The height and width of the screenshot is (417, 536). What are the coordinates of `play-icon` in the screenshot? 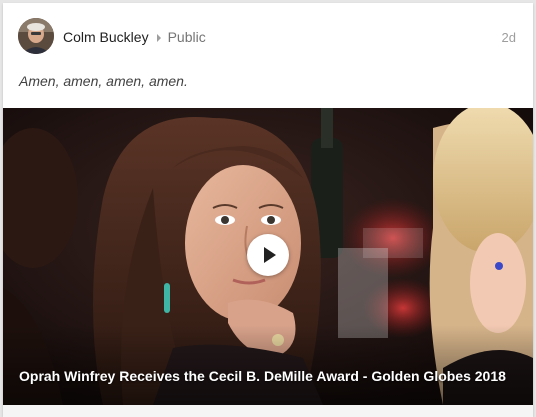 It's located at (270, 255).